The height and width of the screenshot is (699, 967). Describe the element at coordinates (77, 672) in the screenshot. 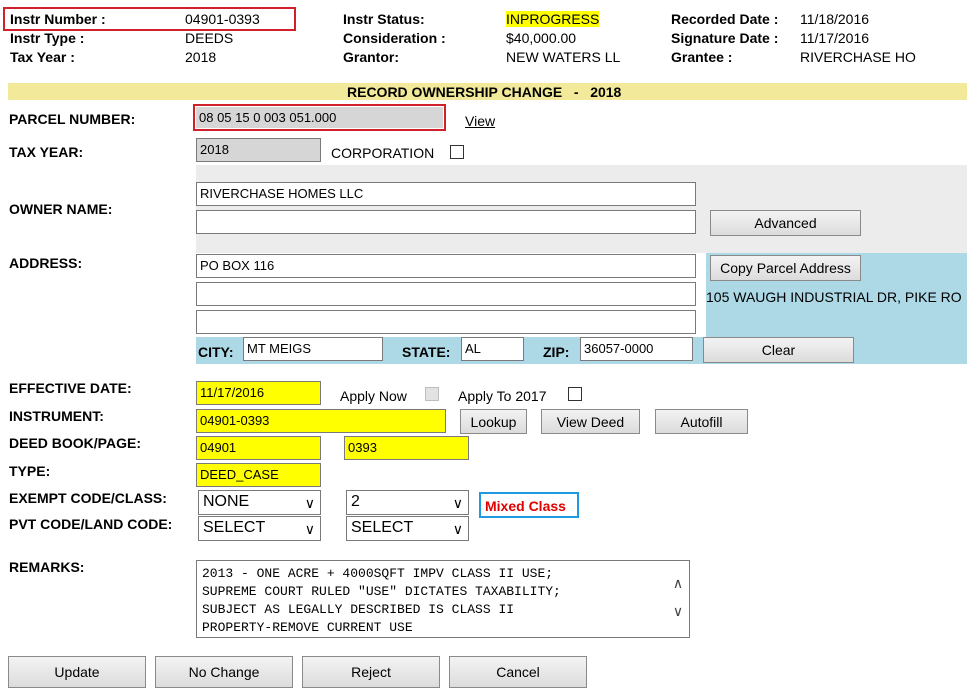

I see `update-button: Update` at that location.